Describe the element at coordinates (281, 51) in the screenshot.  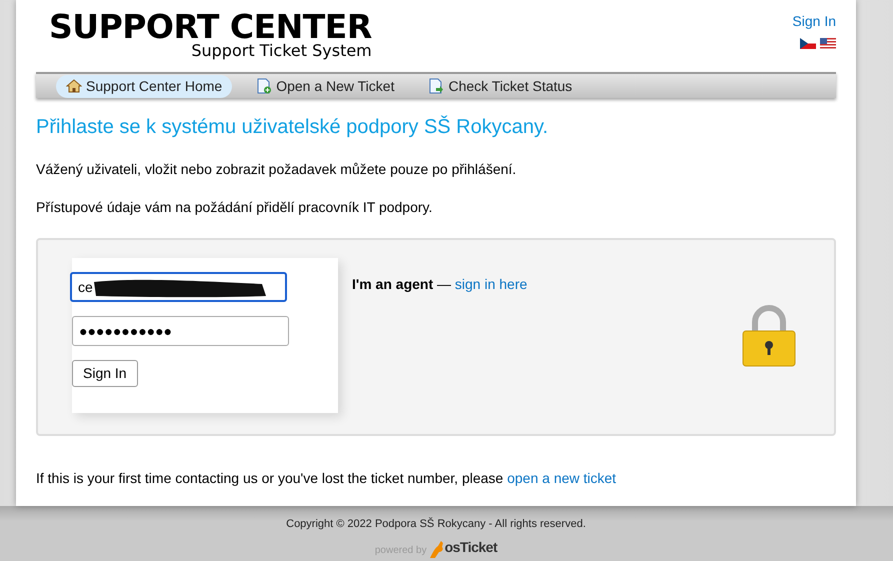
I see `logo-subtitle: Support Ticket System` at that location.